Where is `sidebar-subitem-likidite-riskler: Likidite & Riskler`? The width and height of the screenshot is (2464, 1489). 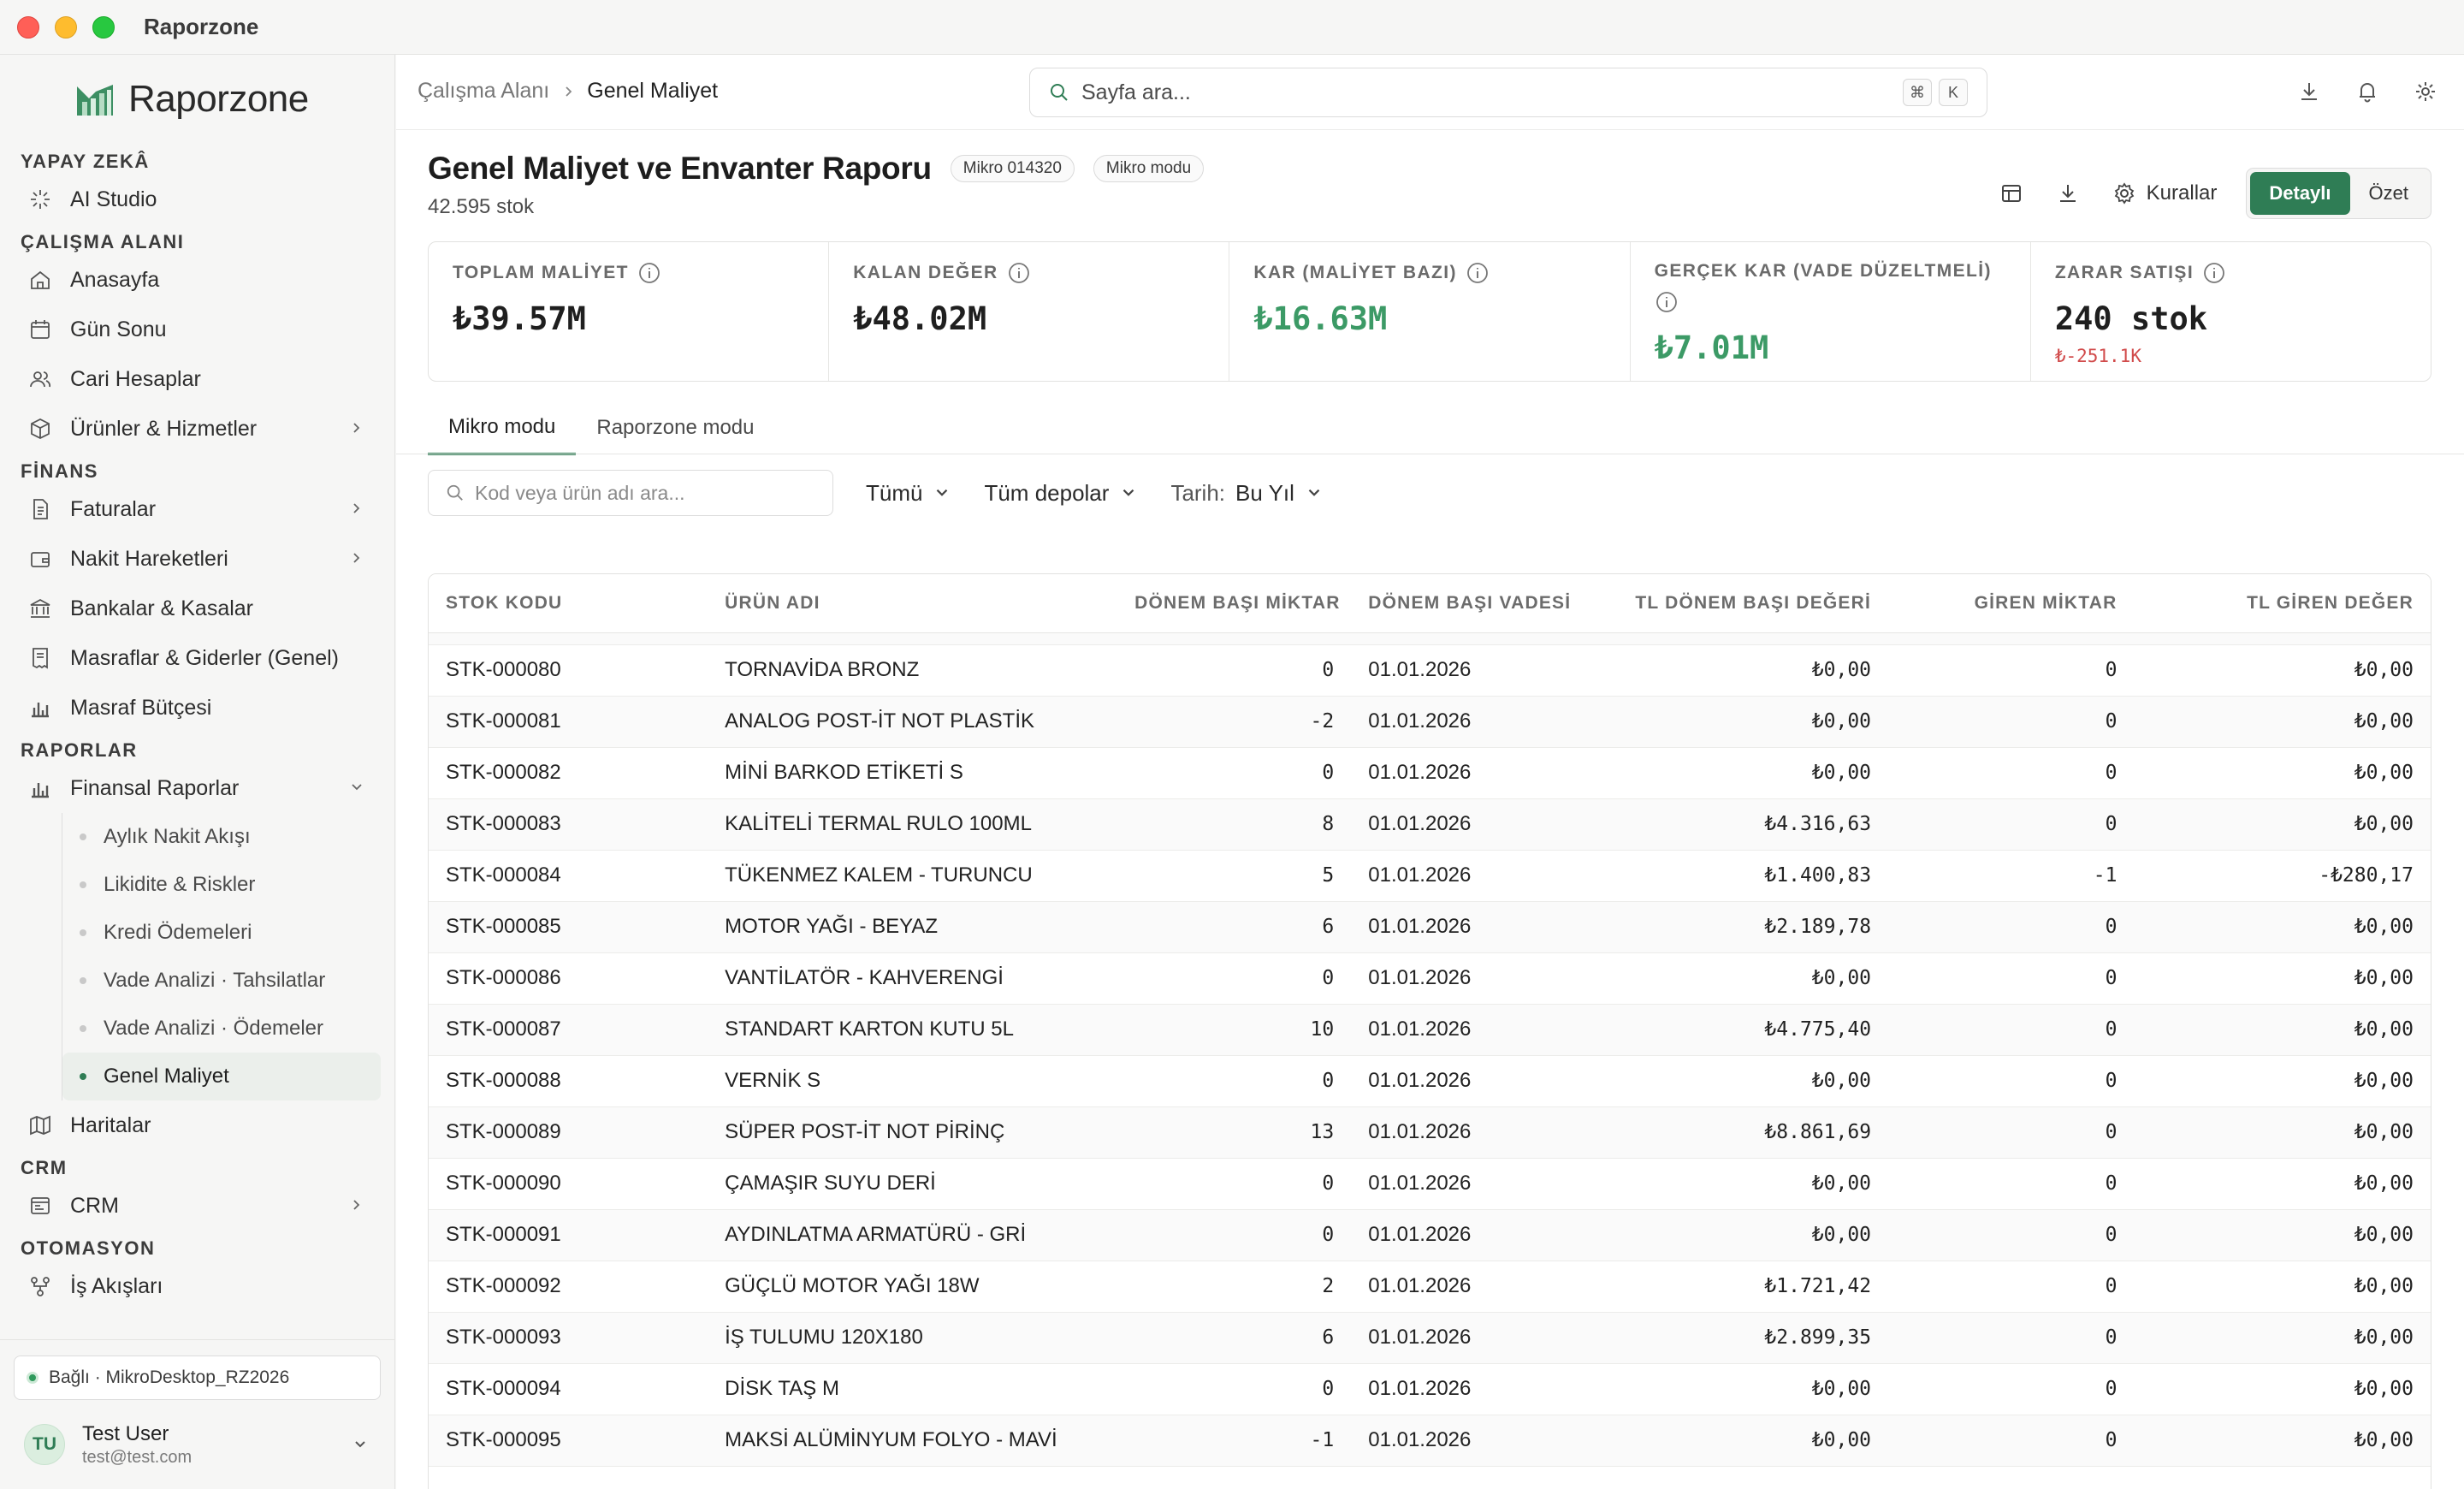
sidebar-subitem-likidite-riskler: Likidite & Riskler is located at coordinates (221, 885).